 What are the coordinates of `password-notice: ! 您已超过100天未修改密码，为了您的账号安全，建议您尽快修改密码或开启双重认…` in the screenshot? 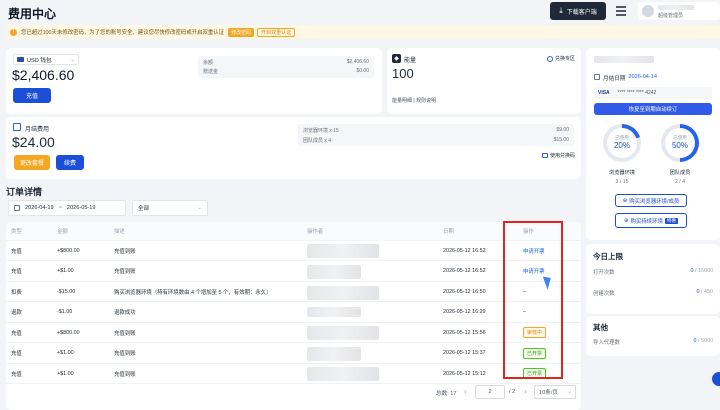 It's located at (363, 32).